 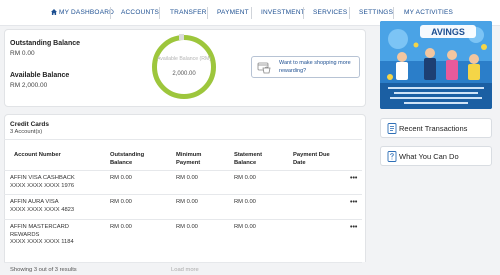 I want to click on ring-used-segment, so click(x=181, y=37).